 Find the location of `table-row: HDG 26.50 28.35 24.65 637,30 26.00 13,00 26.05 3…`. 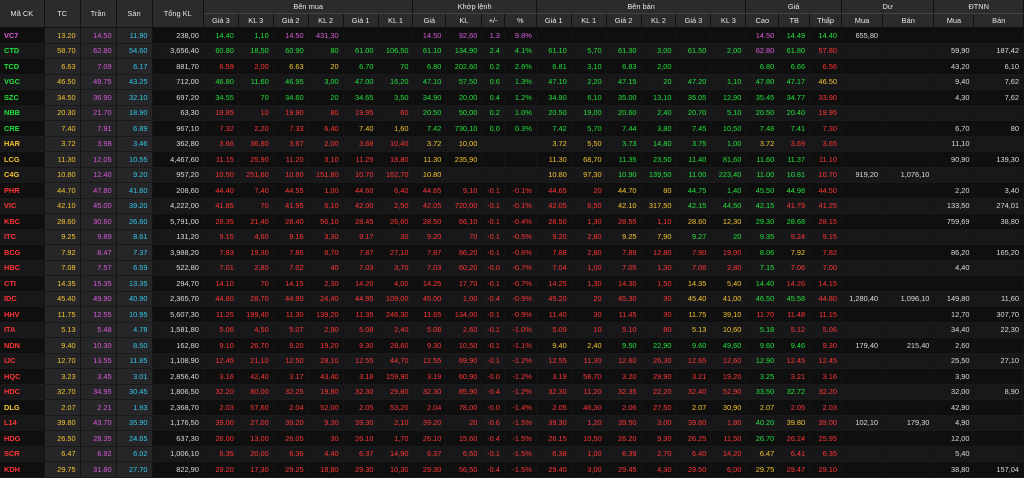

table-row: HDG 26.50 28.35 24.65 637,30 26.00 13,00 26.05 3… is located at coordinates (512, 438).